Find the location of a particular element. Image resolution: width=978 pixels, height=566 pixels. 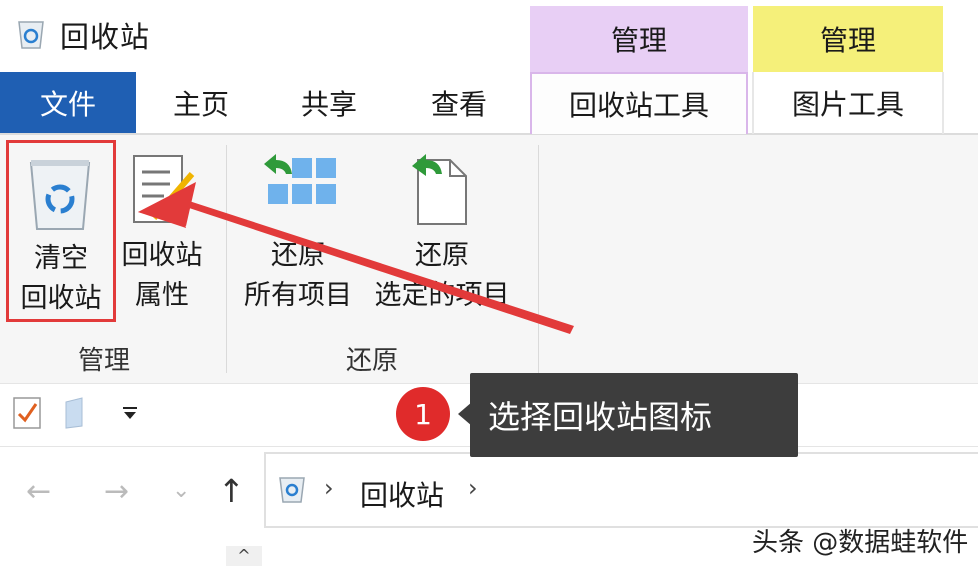

breadcrumb-recycle-bin: 回收站 is located at coordinates (402, 494).